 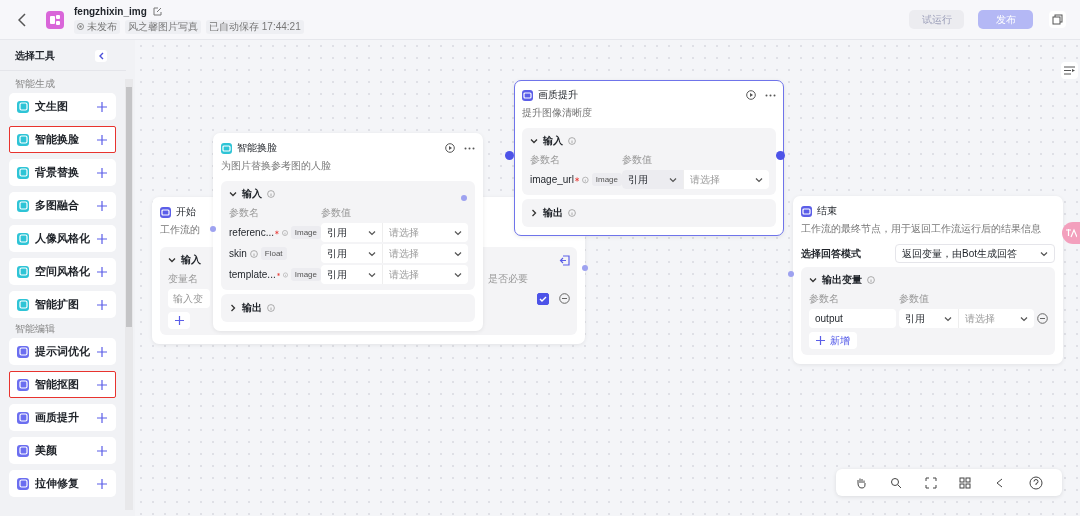 What do you see at coordinates (975, 253) in the screenshot?
I see `mode-dropdown: 返回变量，由Bot生成回答` at bounding box center [975, 253].